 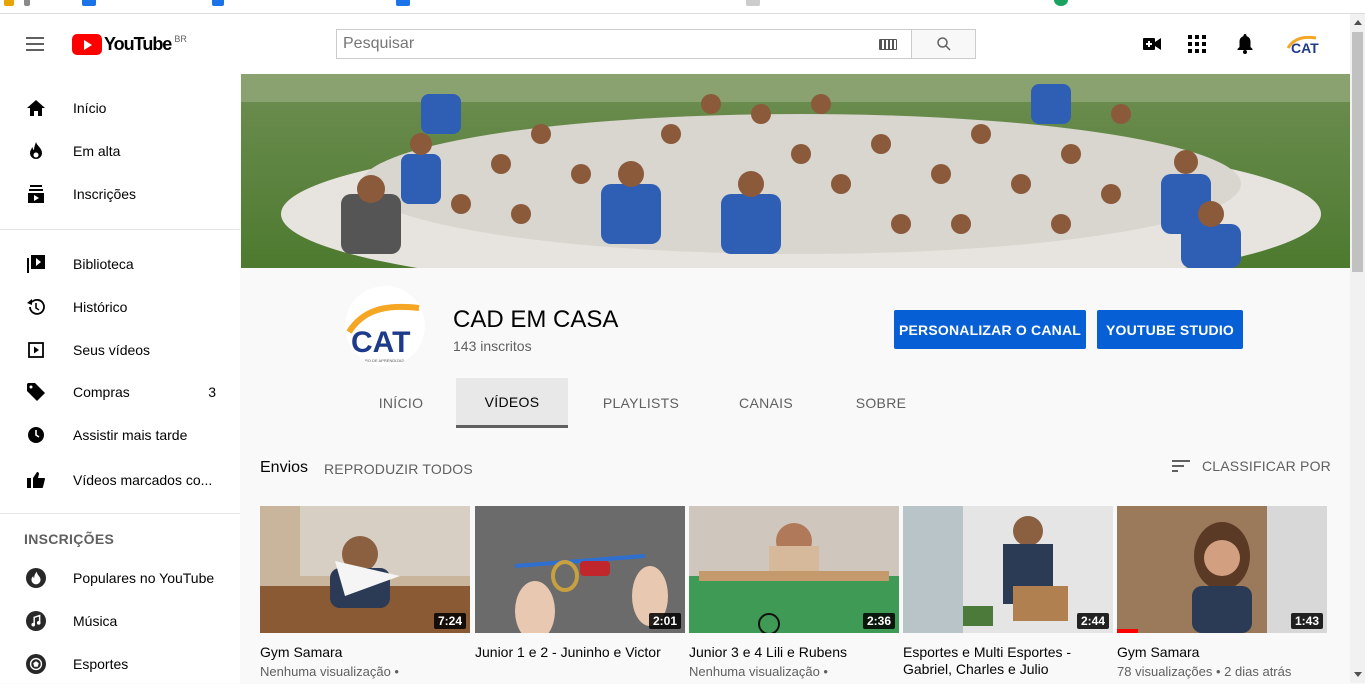 What do you see at coordinates (129, 44) in the screenshot?
I see `youtube-logo: YouTube BR` at bounding box center [129, 44].